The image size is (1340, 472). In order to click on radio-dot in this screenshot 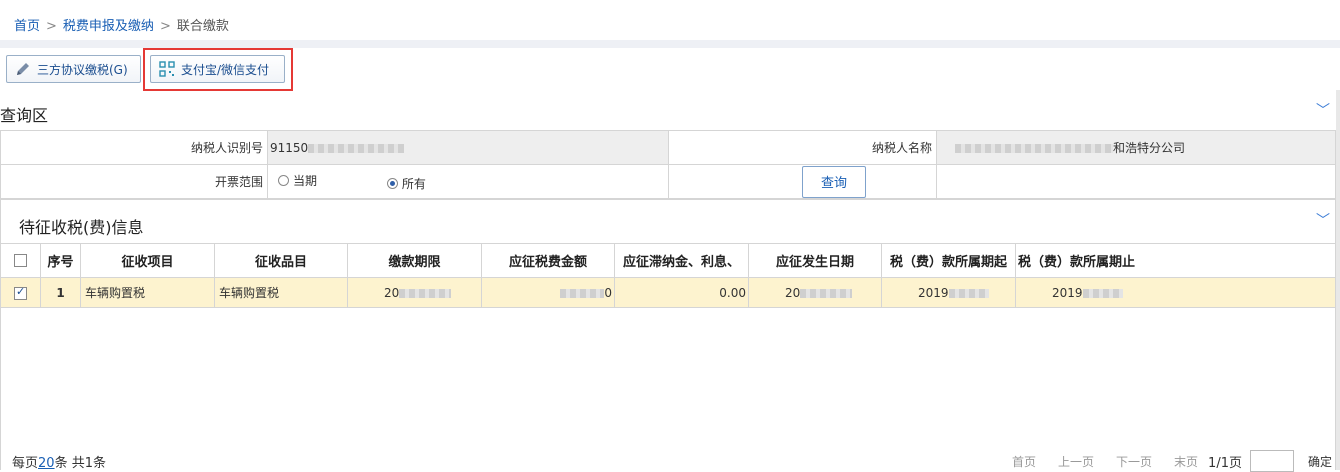, I will do `click(283, 180)`.